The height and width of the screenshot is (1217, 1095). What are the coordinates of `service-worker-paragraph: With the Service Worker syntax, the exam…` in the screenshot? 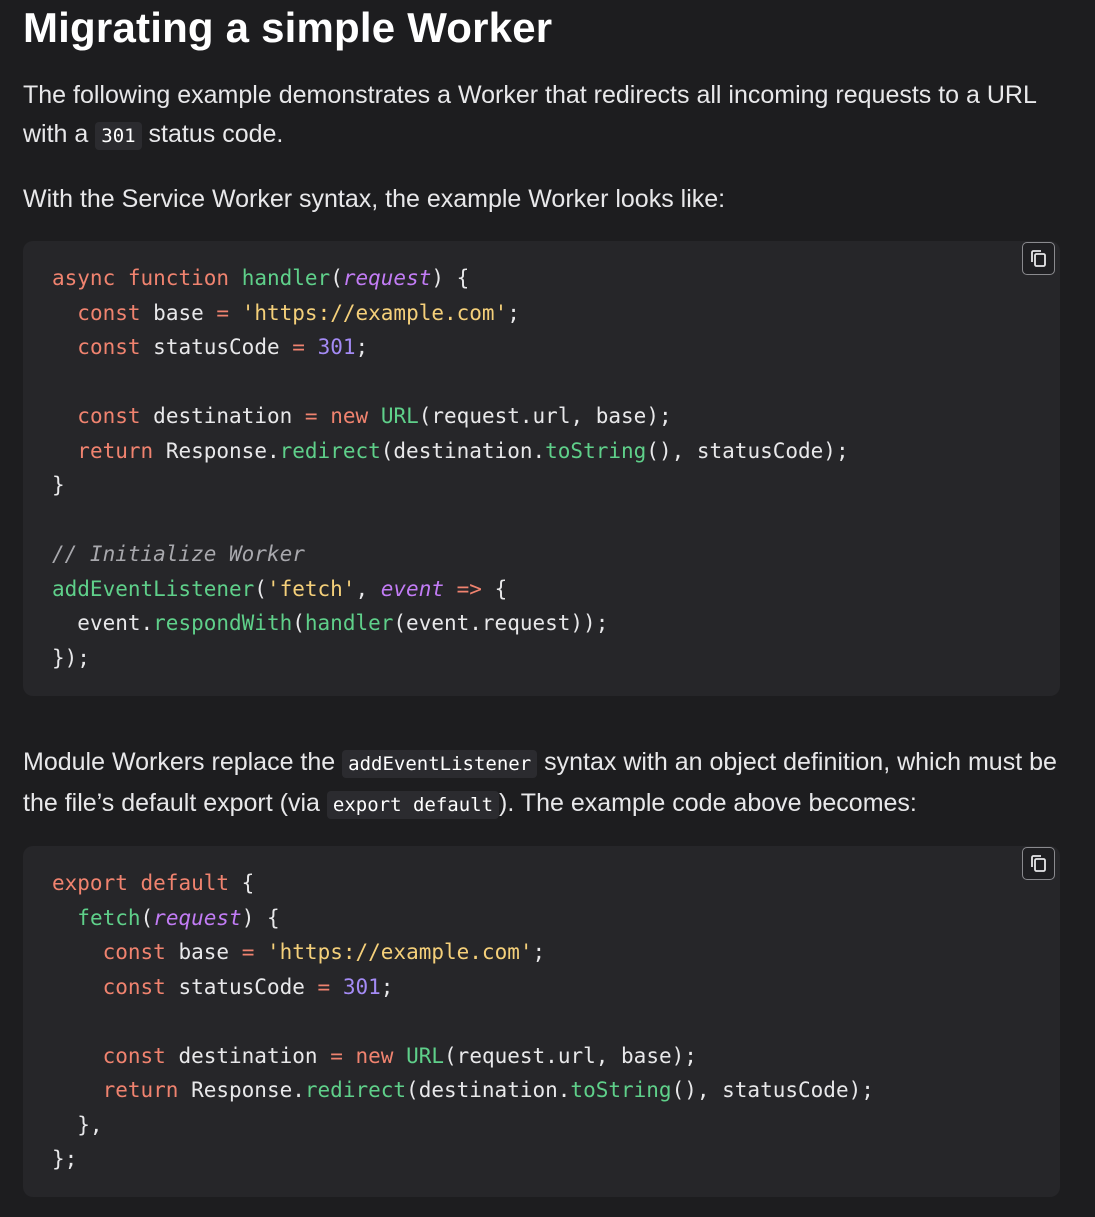 It's located at (374, 199).